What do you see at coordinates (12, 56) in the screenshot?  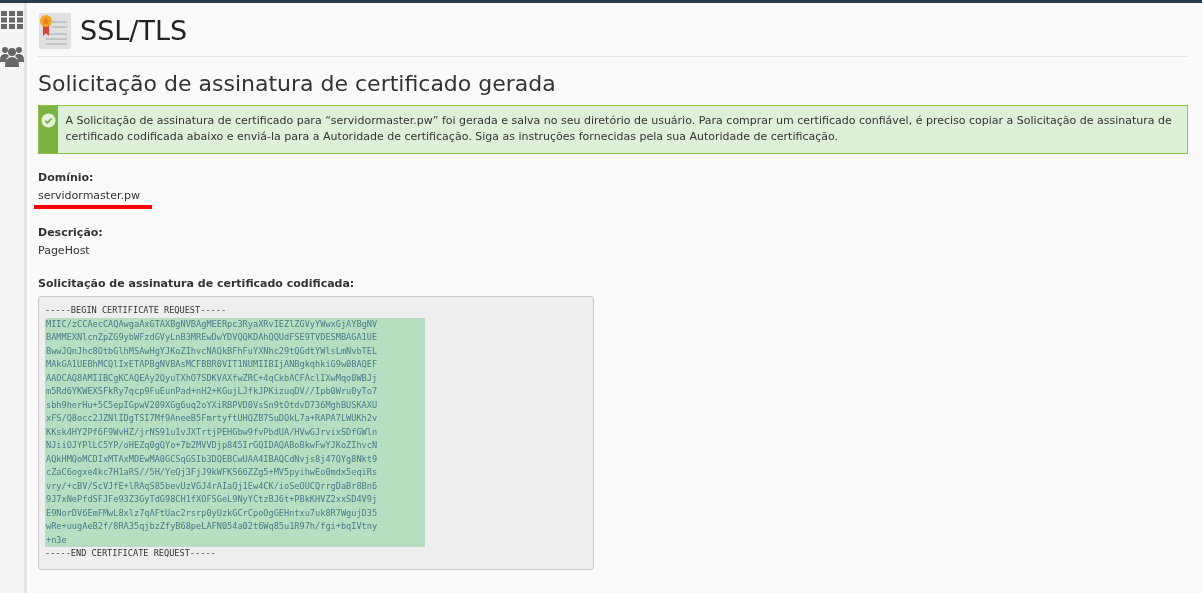 I see `users-icon` at bounding box center [12, 56].